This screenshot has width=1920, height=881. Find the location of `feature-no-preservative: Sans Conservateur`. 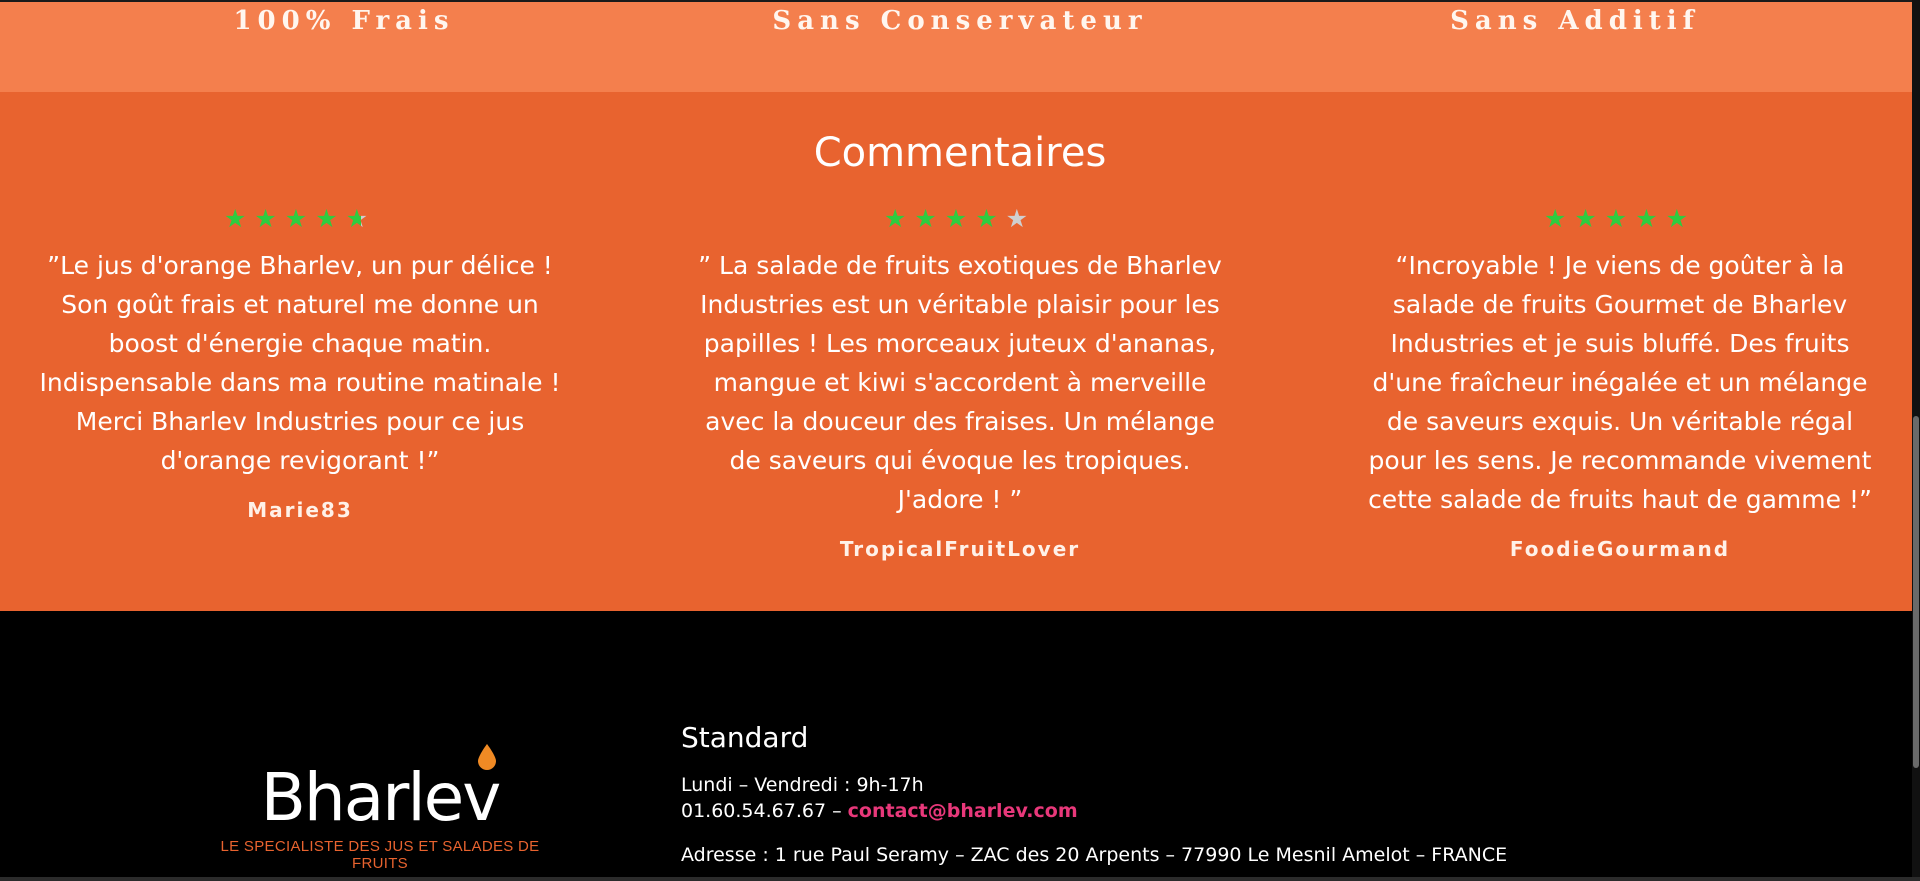

feature-no-preservative: Sans Conservateur is located at coordinates (960, 21).